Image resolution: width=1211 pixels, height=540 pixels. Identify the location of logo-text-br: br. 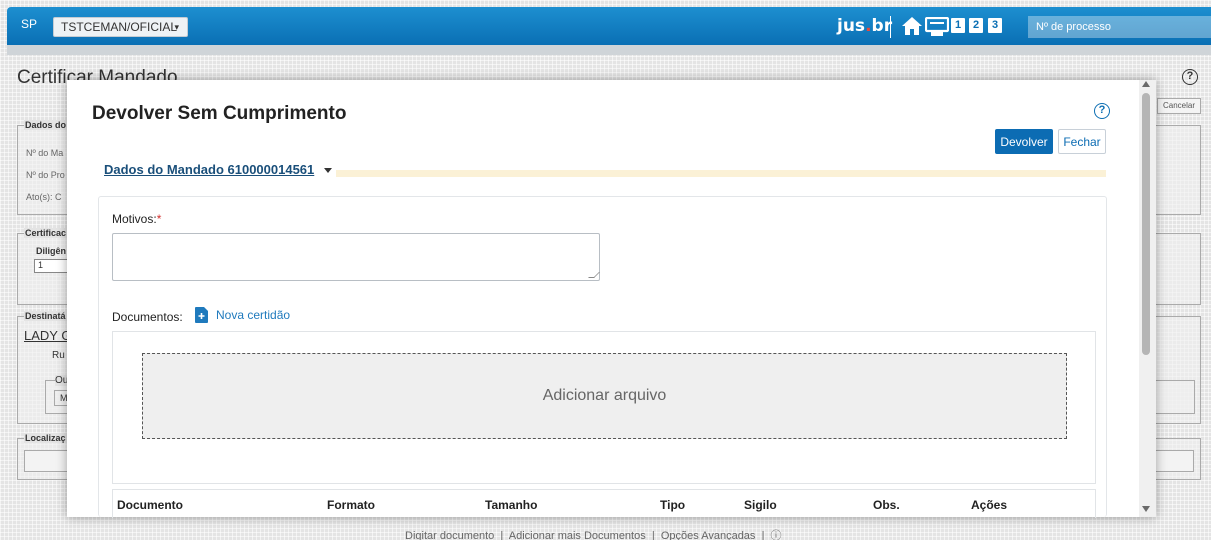
(882, 26).